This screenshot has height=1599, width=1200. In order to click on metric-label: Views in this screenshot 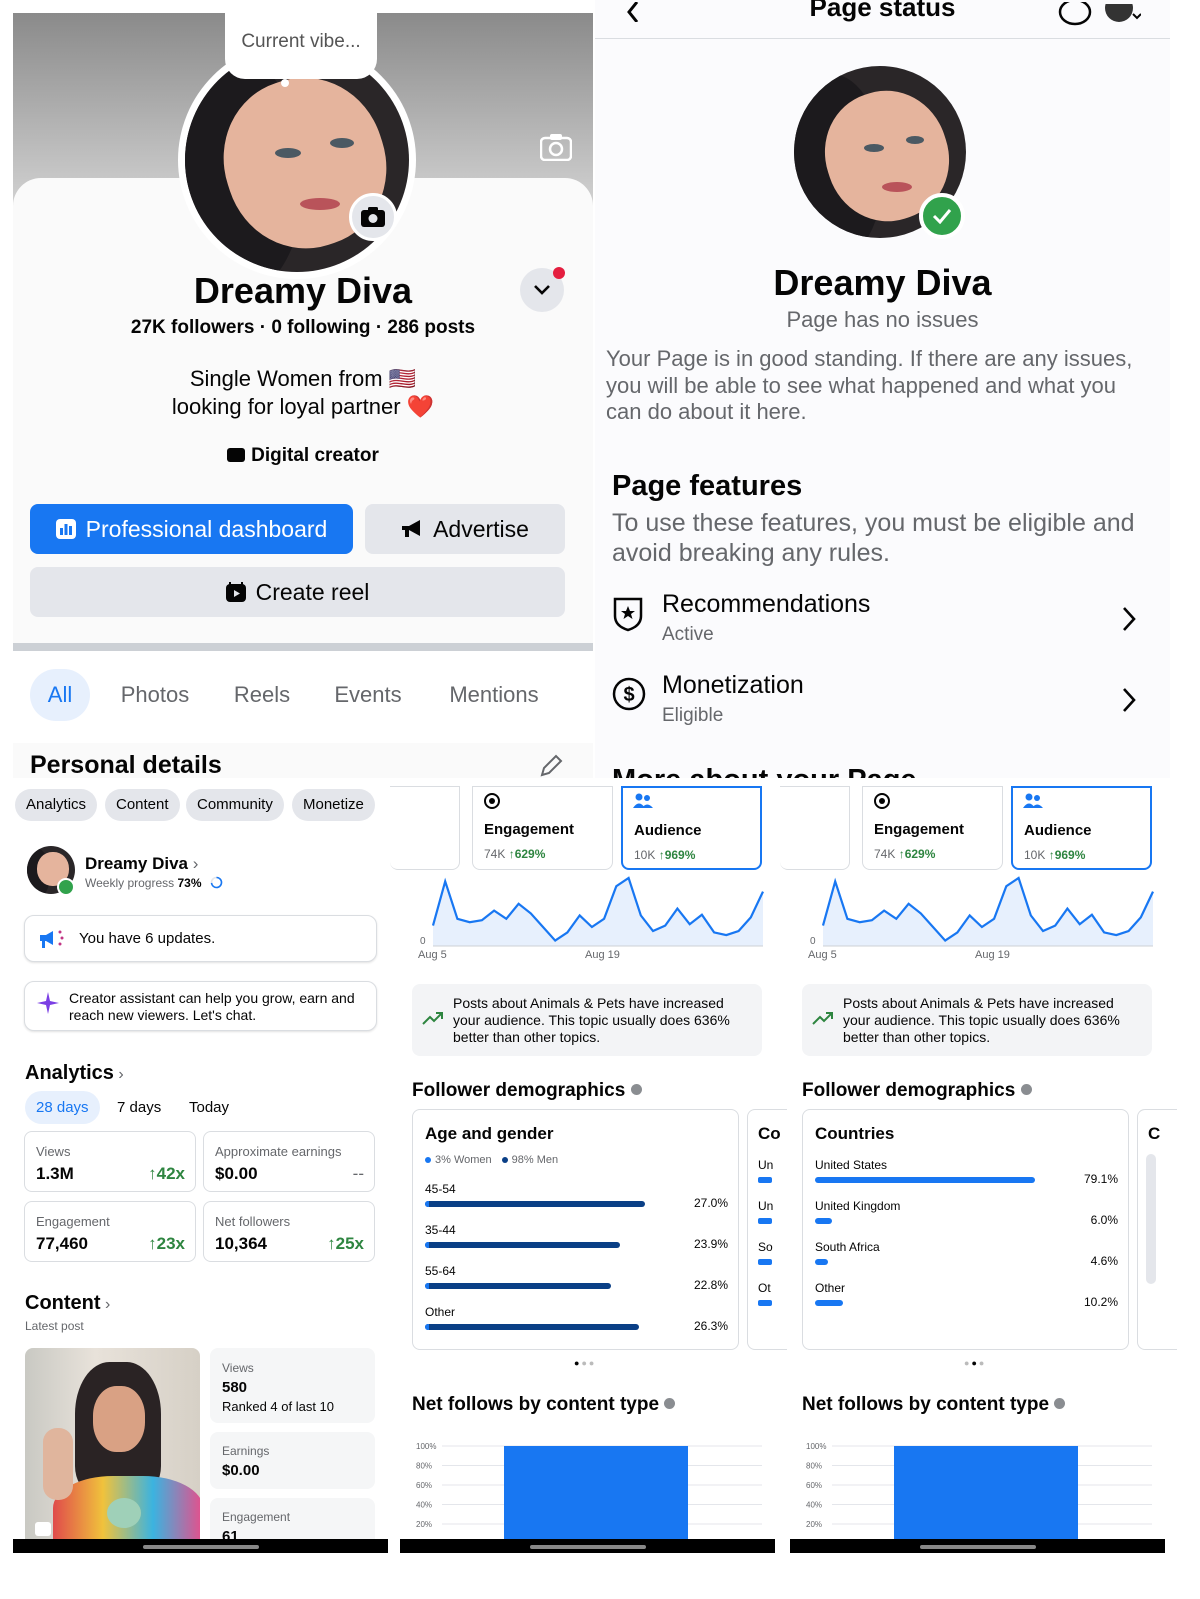, I will do `click(53, 1151)`.